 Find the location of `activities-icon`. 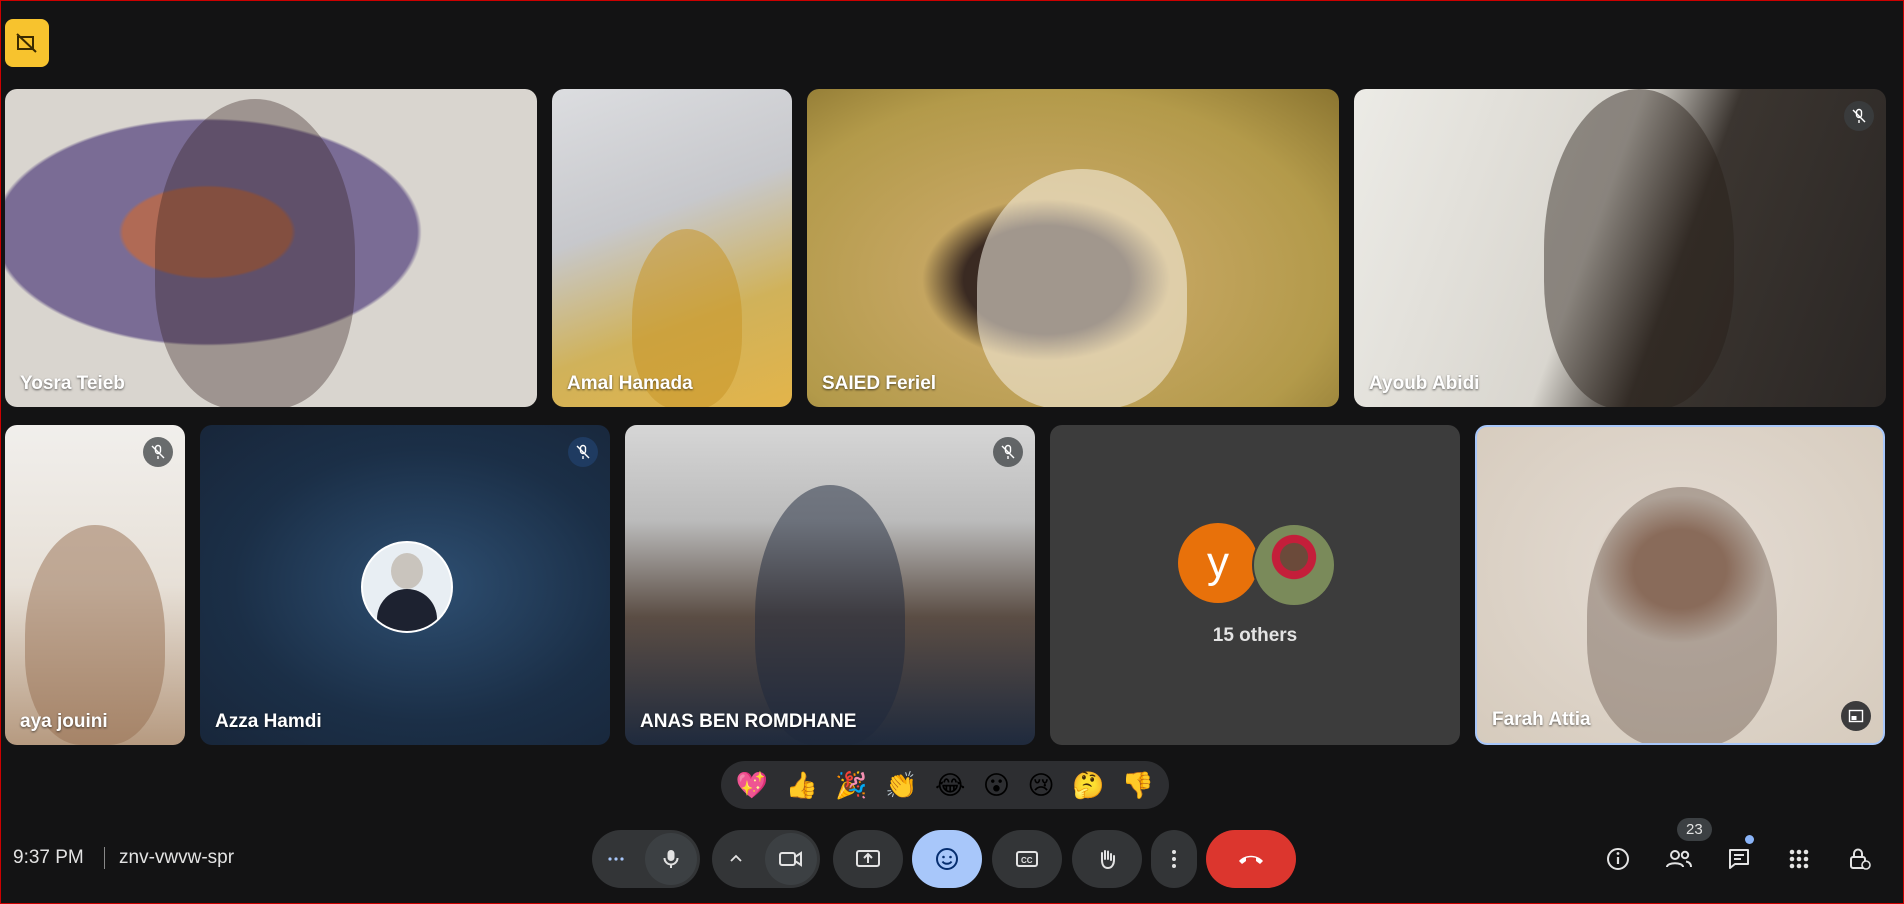

activities-icon is located at coordinates (1799, 859).